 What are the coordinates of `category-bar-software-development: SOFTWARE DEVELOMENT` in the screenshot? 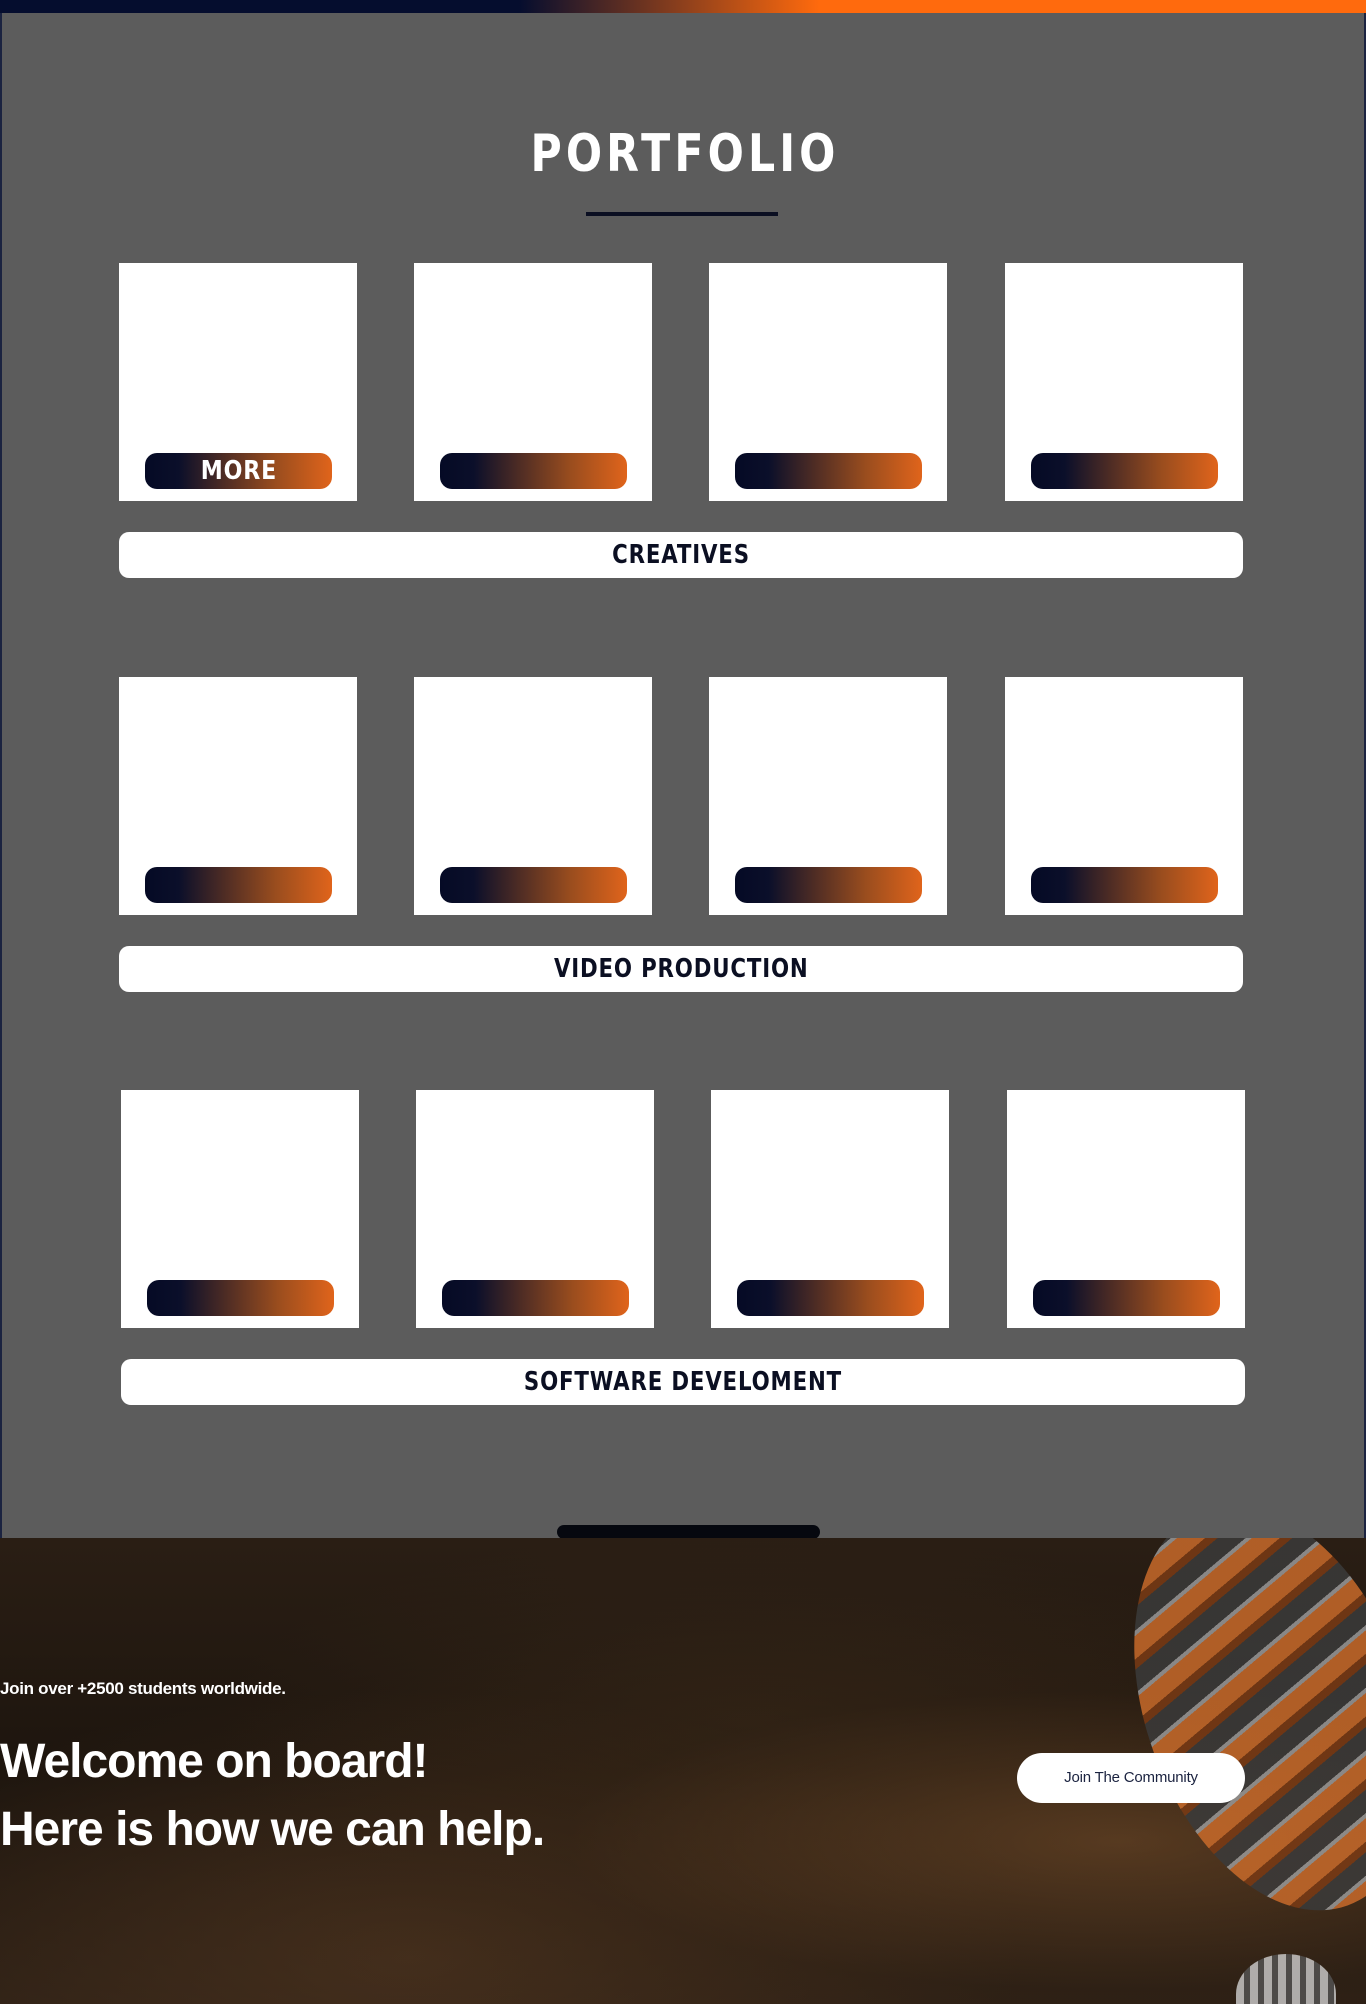 It's located at (683, 1382).